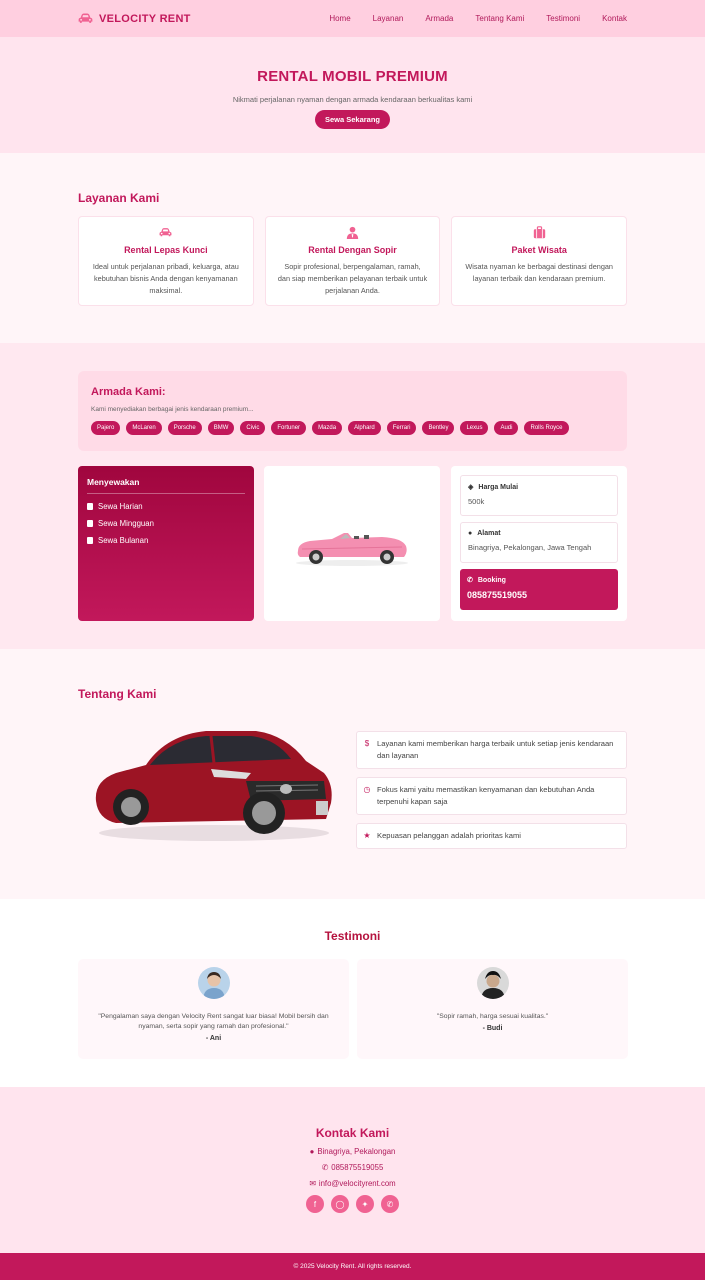  What do you see at coordinates (563, 18) in the screenshot?
I see `nav-testimoni: Testimoni` at bounding box center [563, 18].